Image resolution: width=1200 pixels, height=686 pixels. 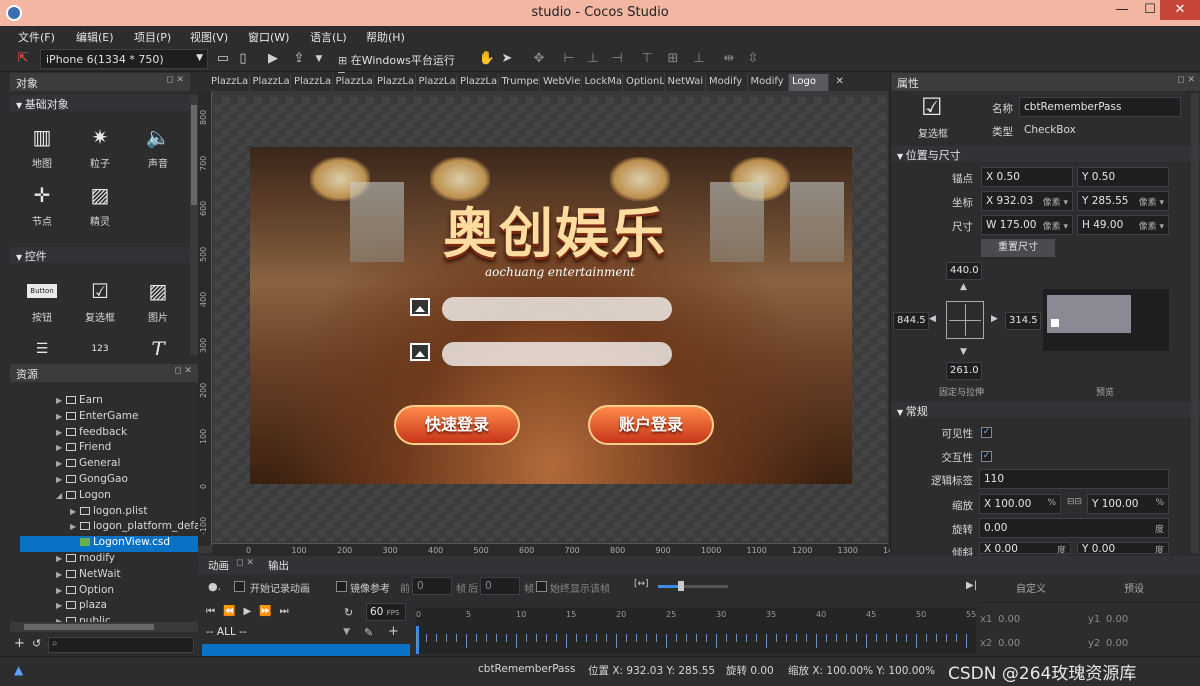 I want to click on pin-right-icon: ▶, so click(x=994, y=319).